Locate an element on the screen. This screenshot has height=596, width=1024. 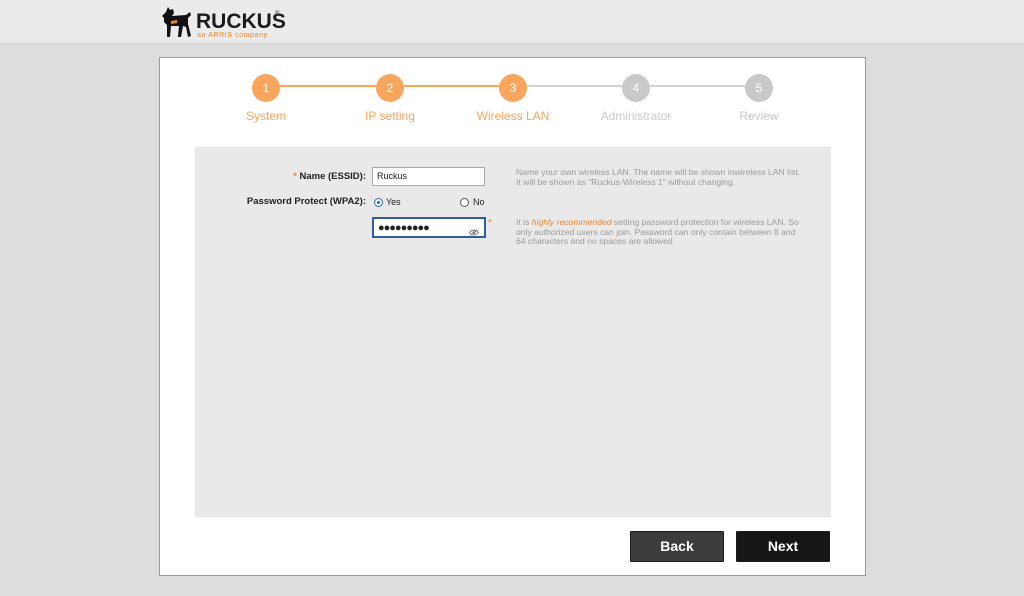
back-button: Back is located at coordinates (677, 546).